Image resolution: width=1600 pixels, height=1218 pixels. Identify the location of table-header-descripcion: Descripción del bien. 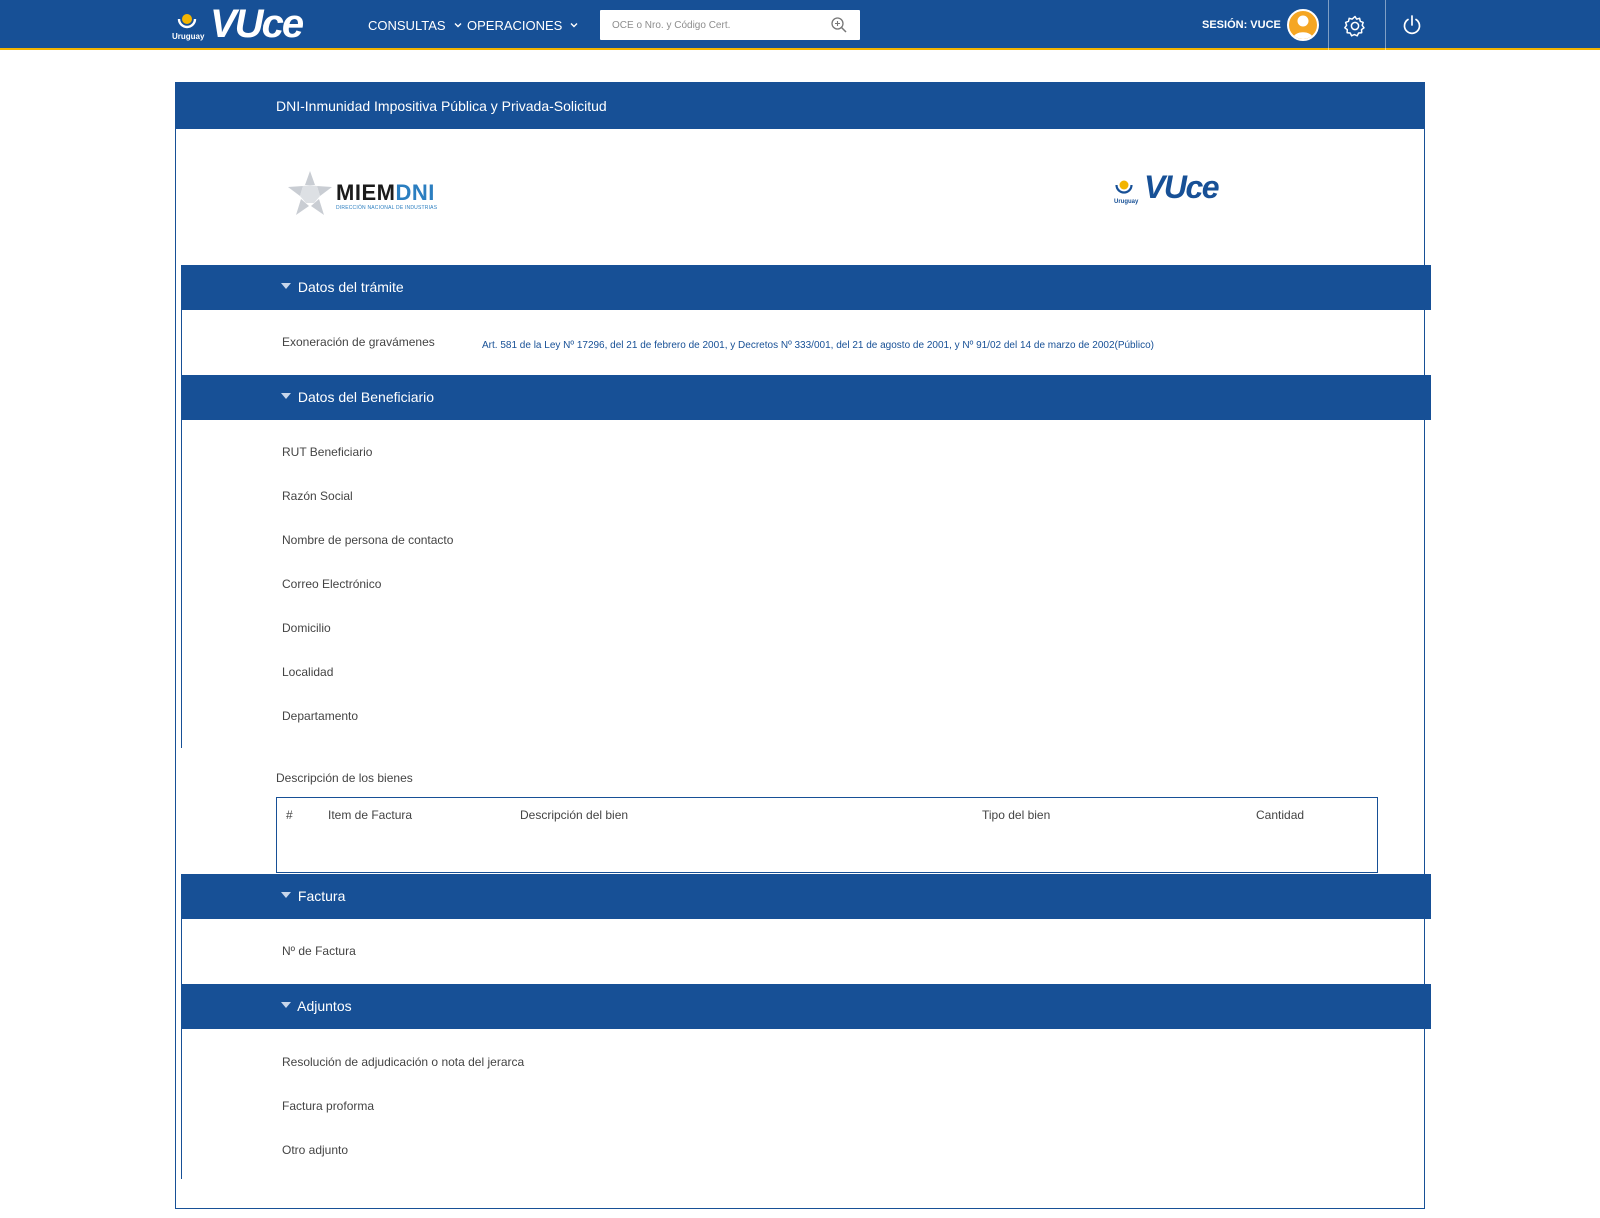
(574, 815).